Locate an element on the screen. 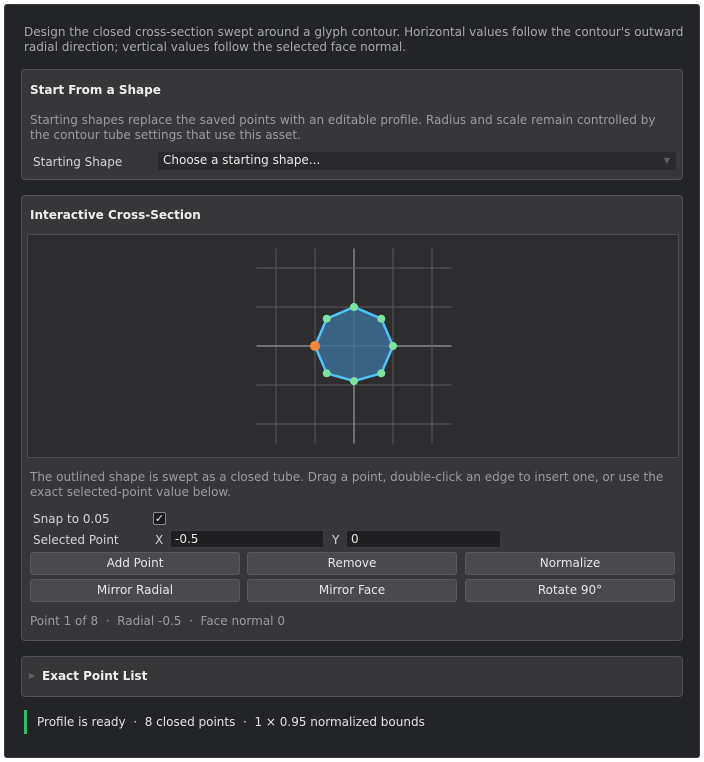 The image size is (704, 762). snap-checkbox: ✓ is located at coordinates (159, 518).